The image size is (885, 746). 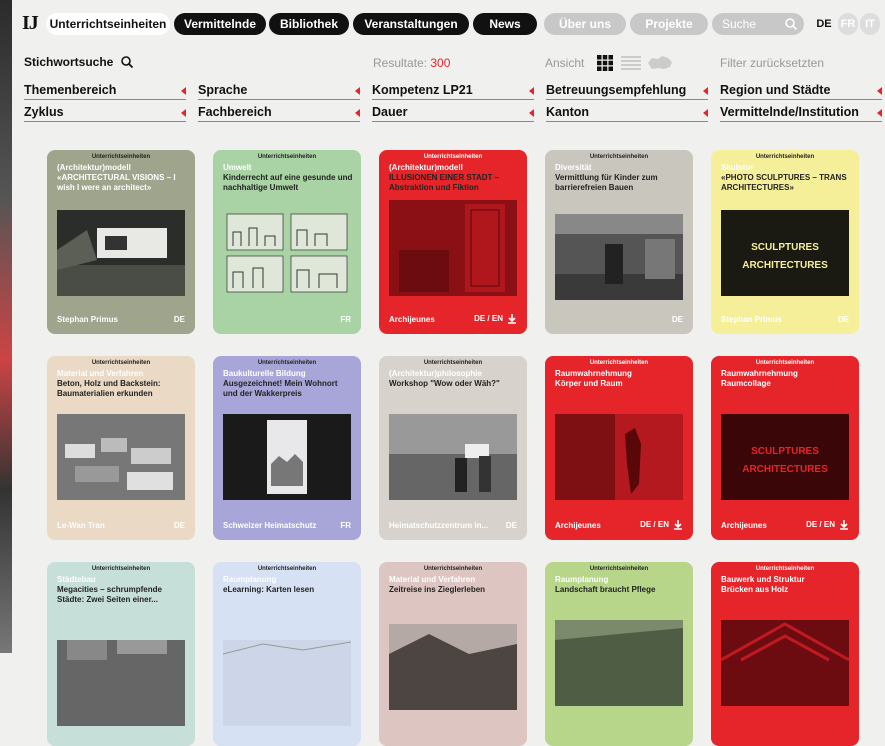 What do you see at coordinates (279, 112) in the screenshot?
I see `filter-fachbereich: Fachbereich` at bounding box center [279, 112].